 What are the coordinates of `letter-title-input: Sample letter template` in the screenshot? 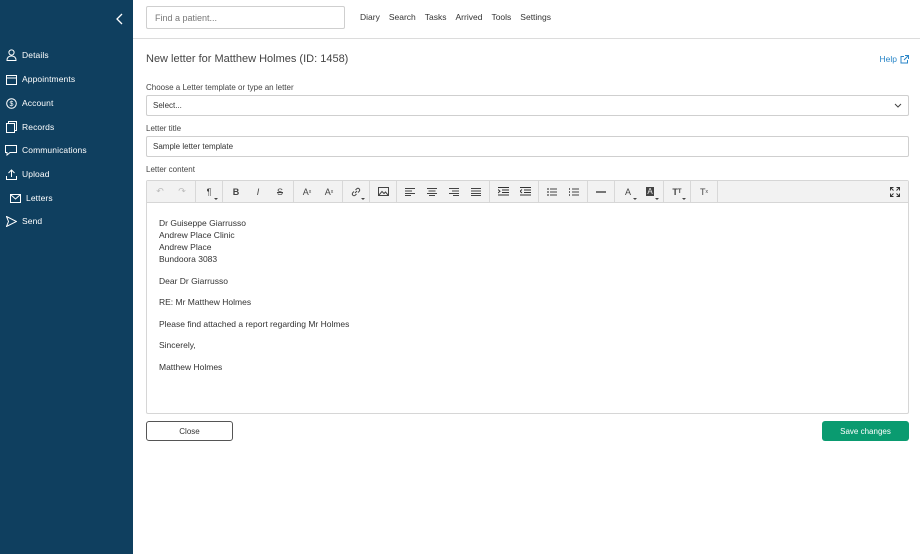 It's located at (527, 146).